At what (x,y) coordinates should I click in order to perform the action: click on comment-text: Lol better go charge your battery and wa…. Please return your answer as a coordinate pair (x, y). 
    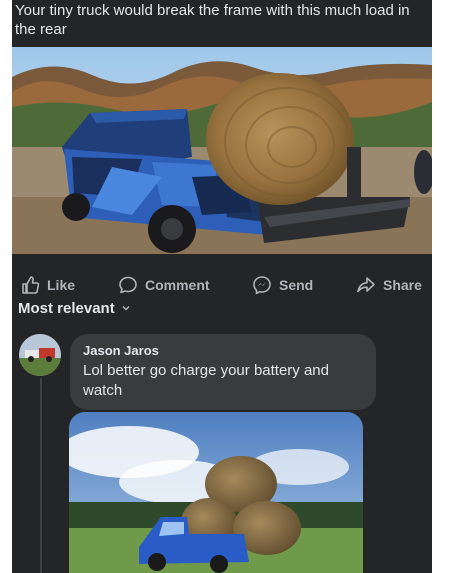
    Looking at the image, I should click on (206, 380).